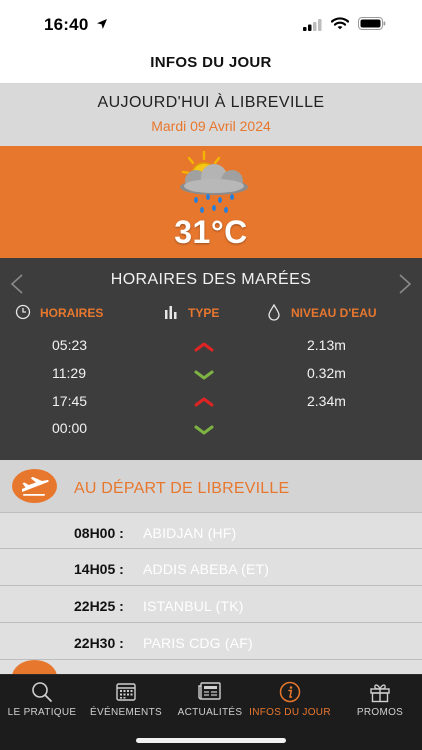 The width and height of the screenshot is (422, 750). What do you see at coordinates (290, 712) in the screenshot?
I see `tab-label: INFOS DU JOUR` at bounding box center [290, 712].